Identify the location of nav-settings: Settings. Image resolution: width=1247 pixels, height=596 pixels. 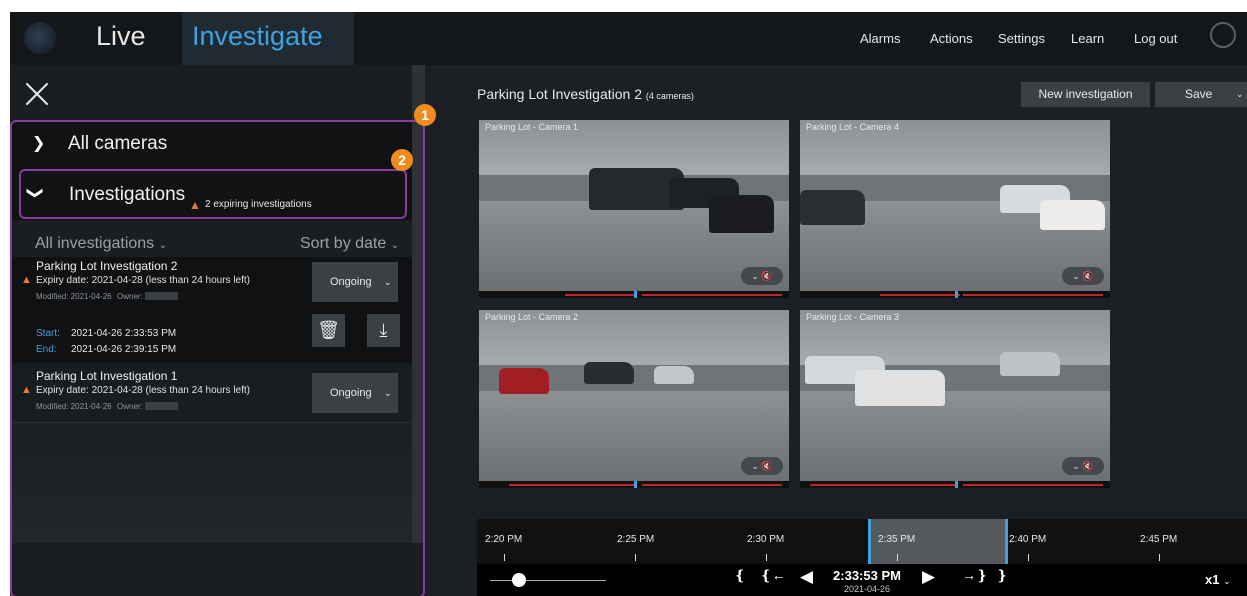
(1021, 38).